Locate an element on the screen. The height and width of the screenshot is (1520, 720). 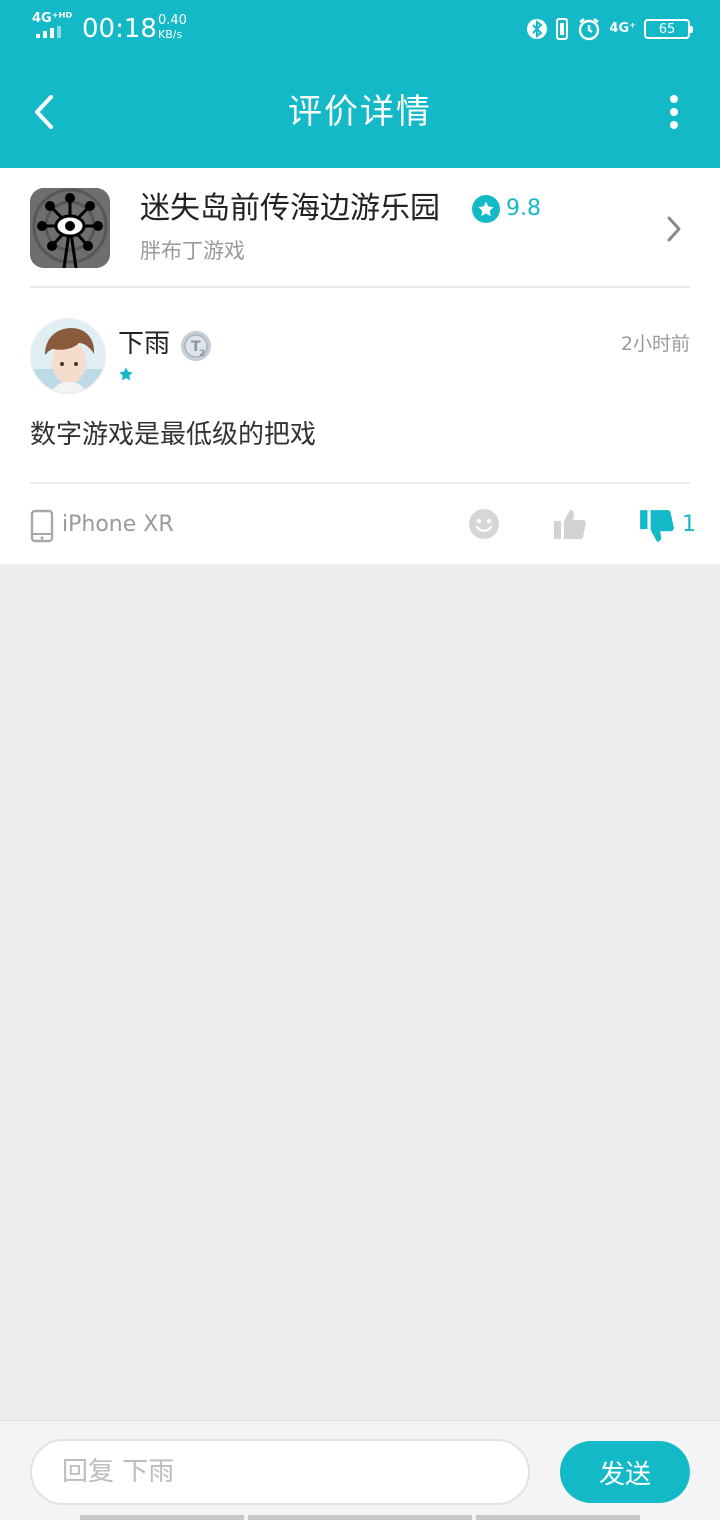
send-button: 发送 is located at coordinates (625, 1472).